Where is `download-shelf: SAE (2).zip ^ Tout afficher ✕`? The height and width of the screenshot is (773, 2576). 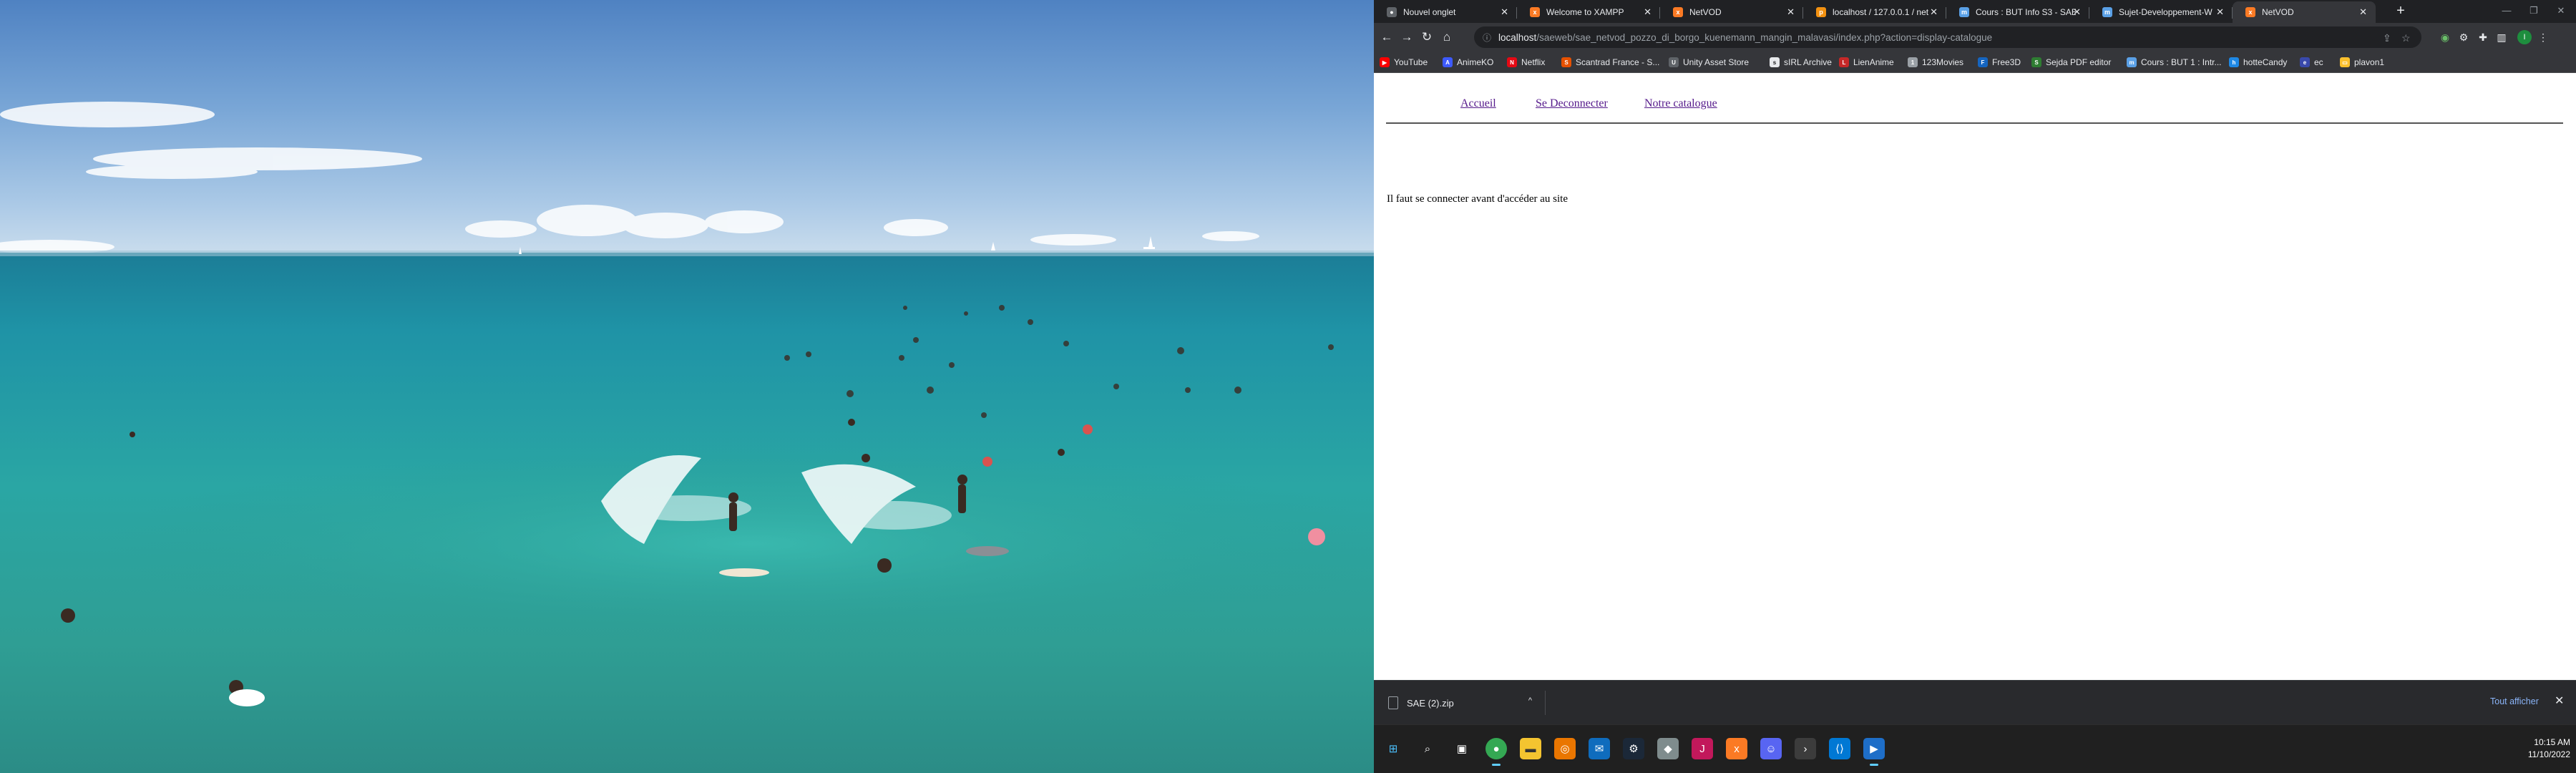
download-shelf: SAE (2).zip ^ Tout afficher ✕ is located at coordinates (1975, 702).